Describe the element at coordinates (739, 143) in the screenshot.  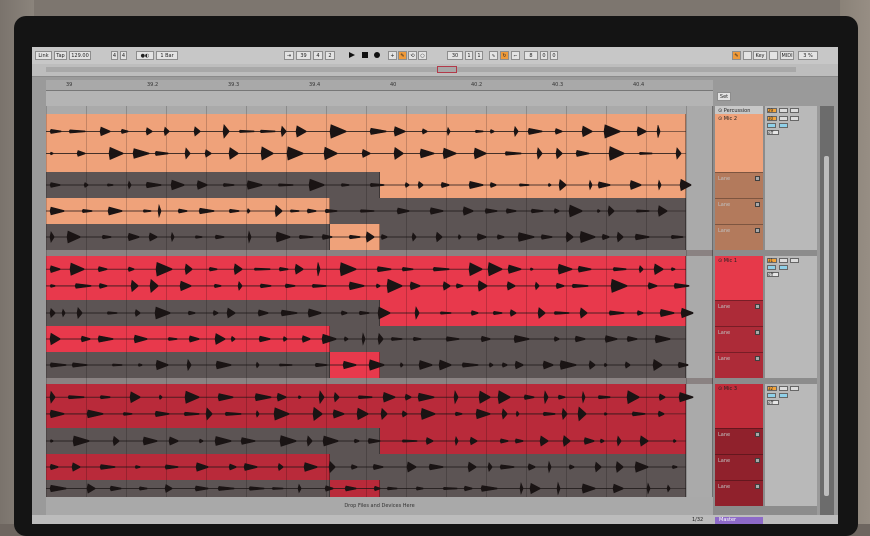
I see `track-header: ⊙ Mic 2` at that location.